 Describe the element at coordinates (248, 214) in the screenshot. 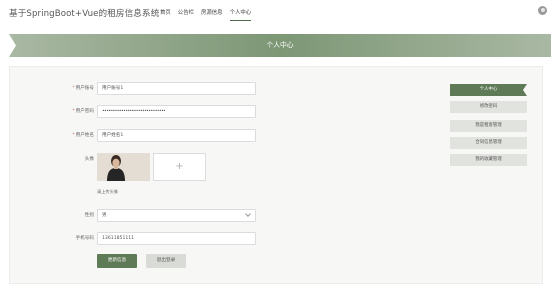

I see `chevron-down-icon` at that location.